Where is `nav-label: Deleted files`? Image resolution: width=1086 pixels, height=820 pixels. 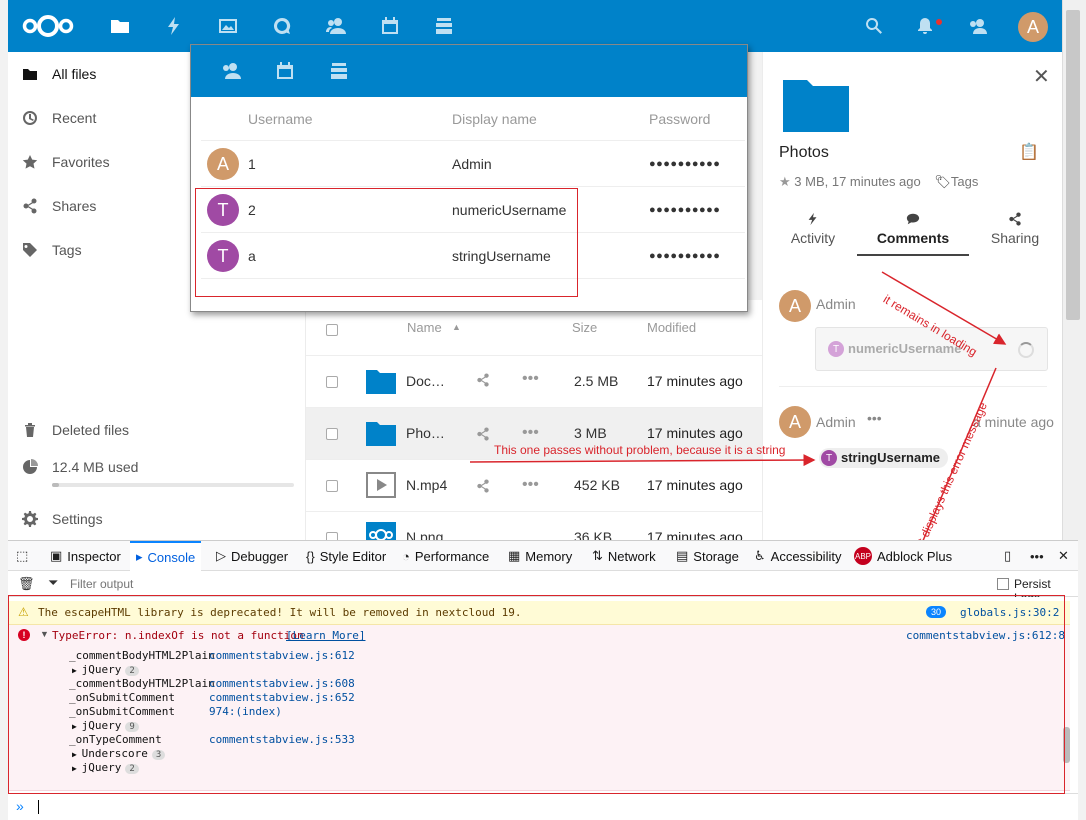
nav-label: Deleted files is located at coordinates (91, 430).